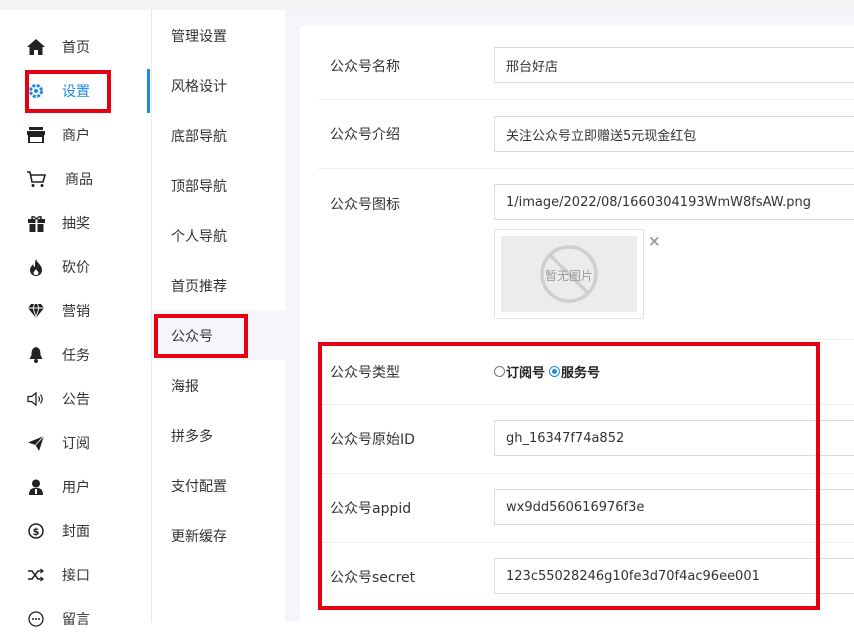  What do you see at coordinates (79, 180) in the screenshot?
I see `nav-label: 商品` at bounding box center [79, 180].